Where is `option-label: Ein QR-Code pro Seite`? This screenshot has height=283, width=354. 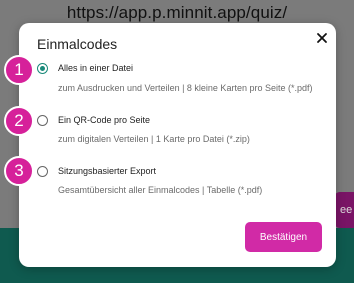 option-label: Ein QR-Code pro Seite is located at coordinates (104, 120).